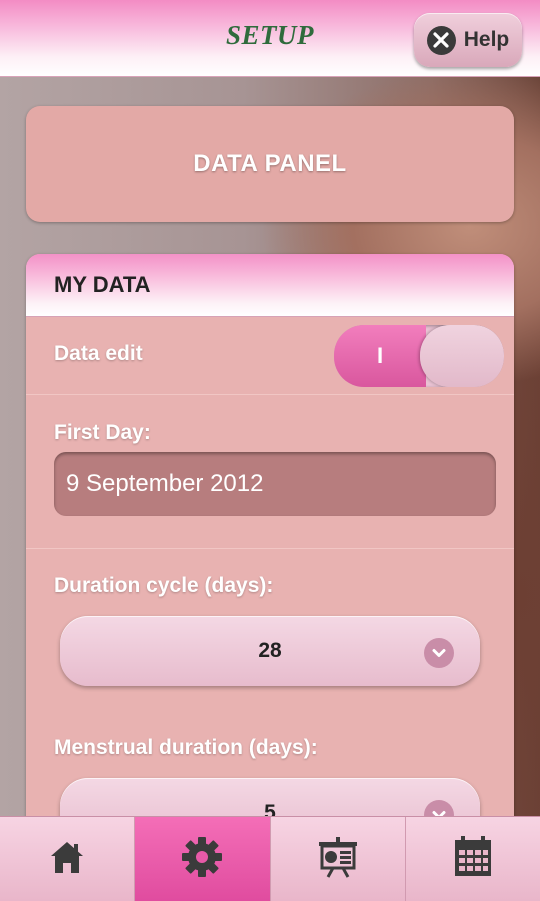 This screenshot has height=901, width=540. I want to click on close-x-icon, so click(441, 40).